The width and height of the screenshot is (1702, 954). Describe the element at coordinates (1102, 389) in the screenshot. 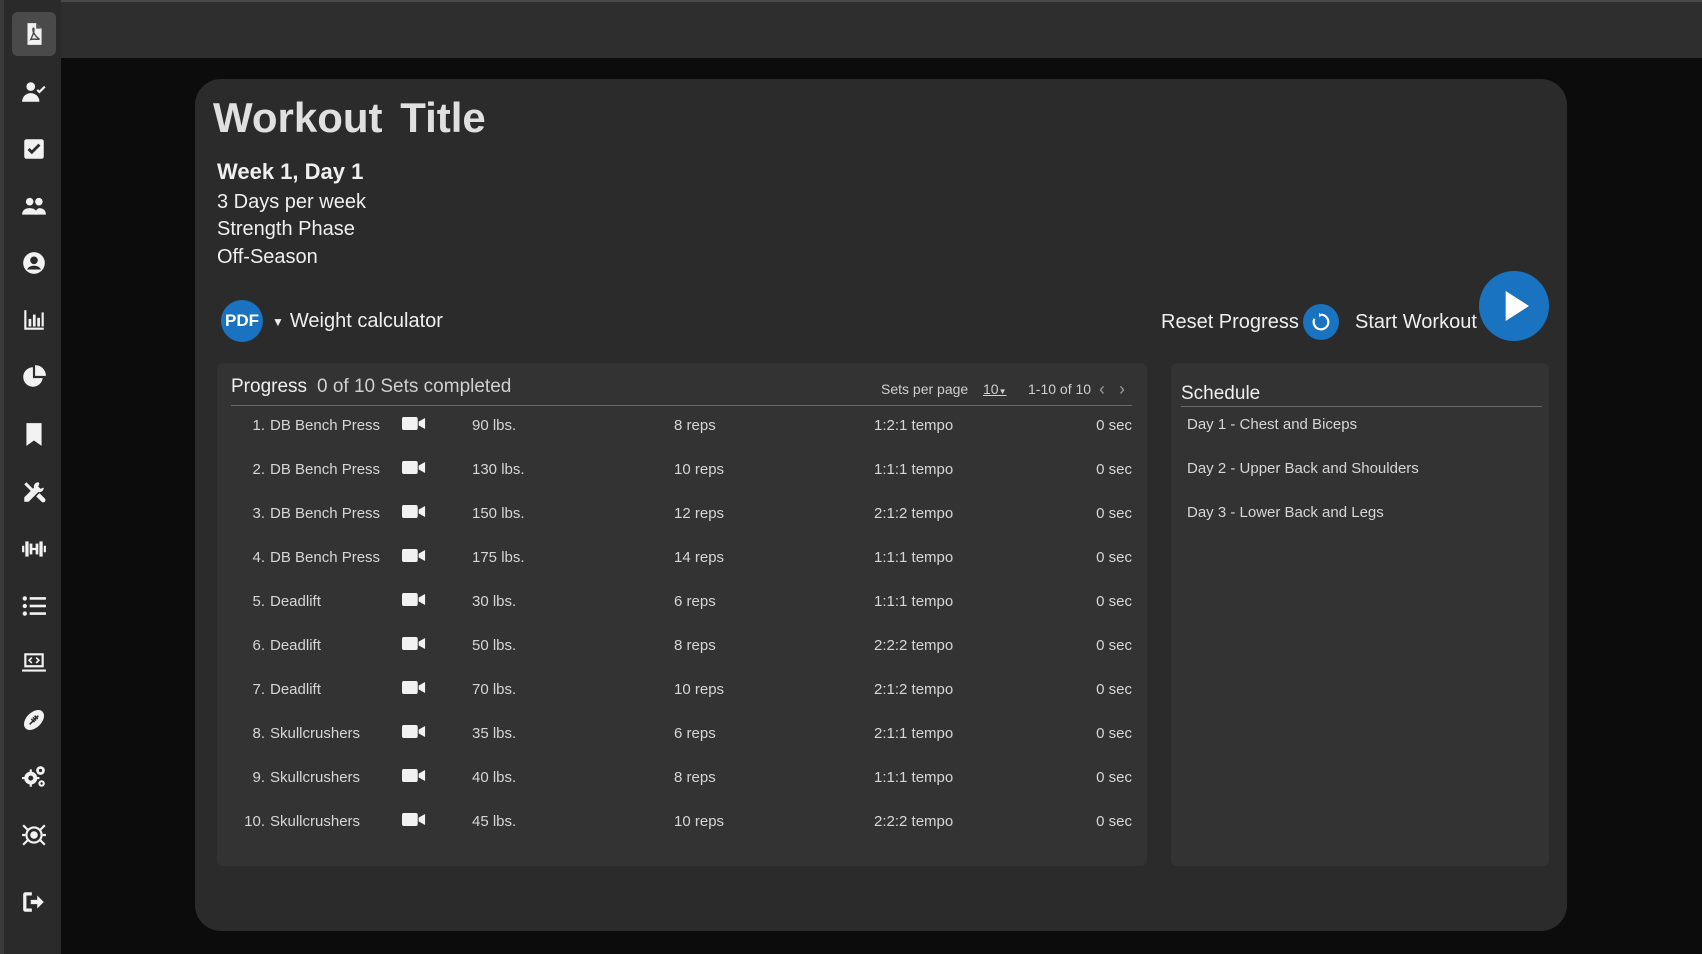

I see `chevron-left-icon: ‹` at that location.